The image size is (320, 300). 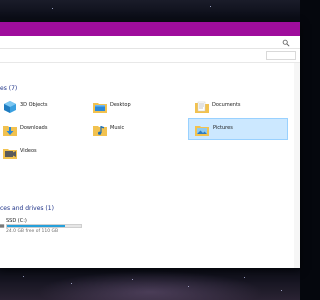 I want to click on folder-item-pictures: Pictures, so click(x=238, y=129).